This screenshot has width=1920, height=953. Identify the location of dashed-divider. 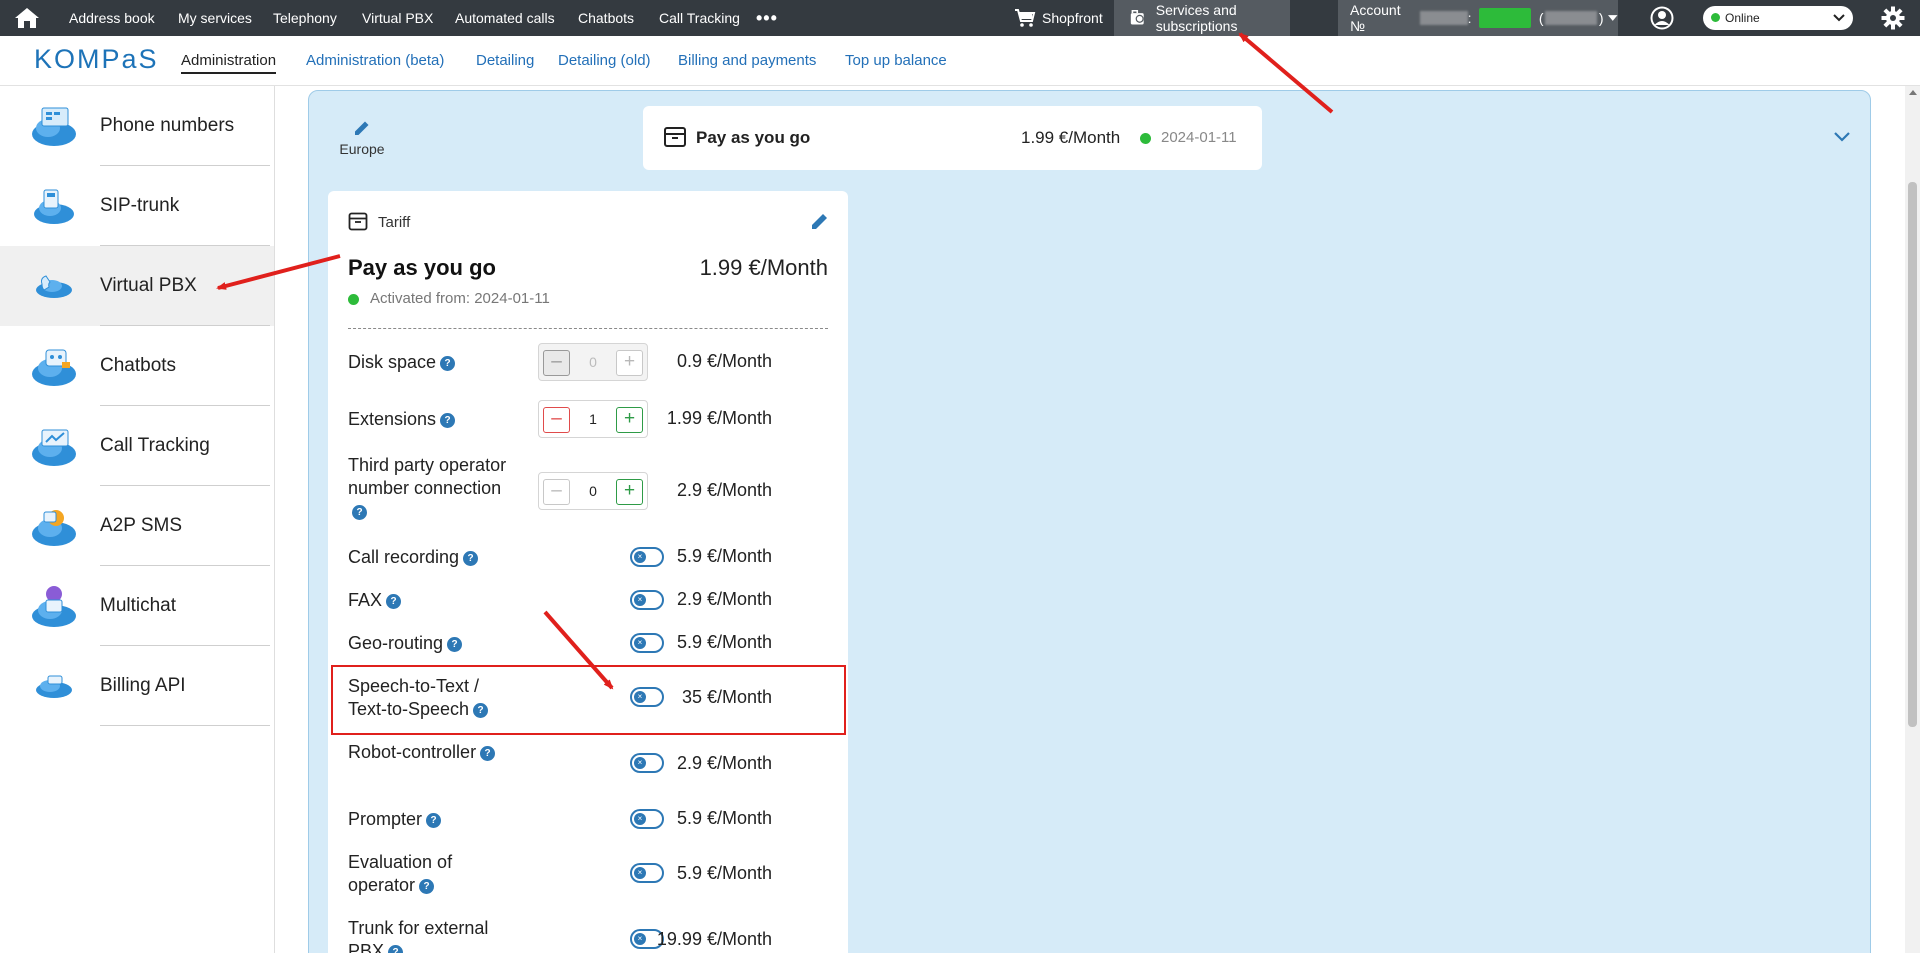
(588, 328).